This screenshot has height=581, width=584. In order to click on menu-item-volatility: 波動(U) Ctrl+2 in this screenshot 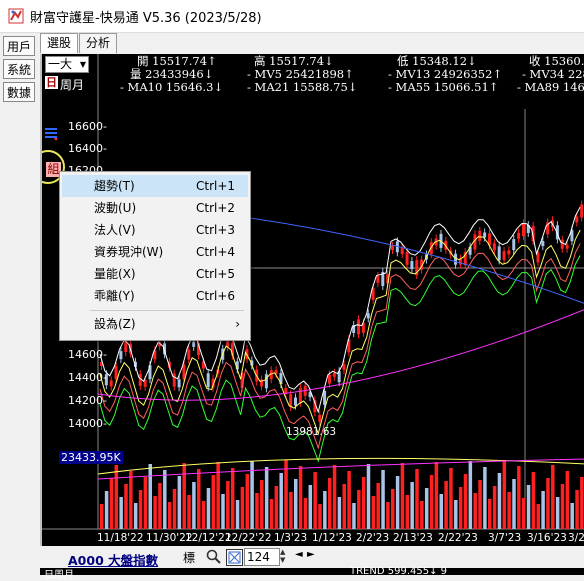, I will do `click(155, 208)`.